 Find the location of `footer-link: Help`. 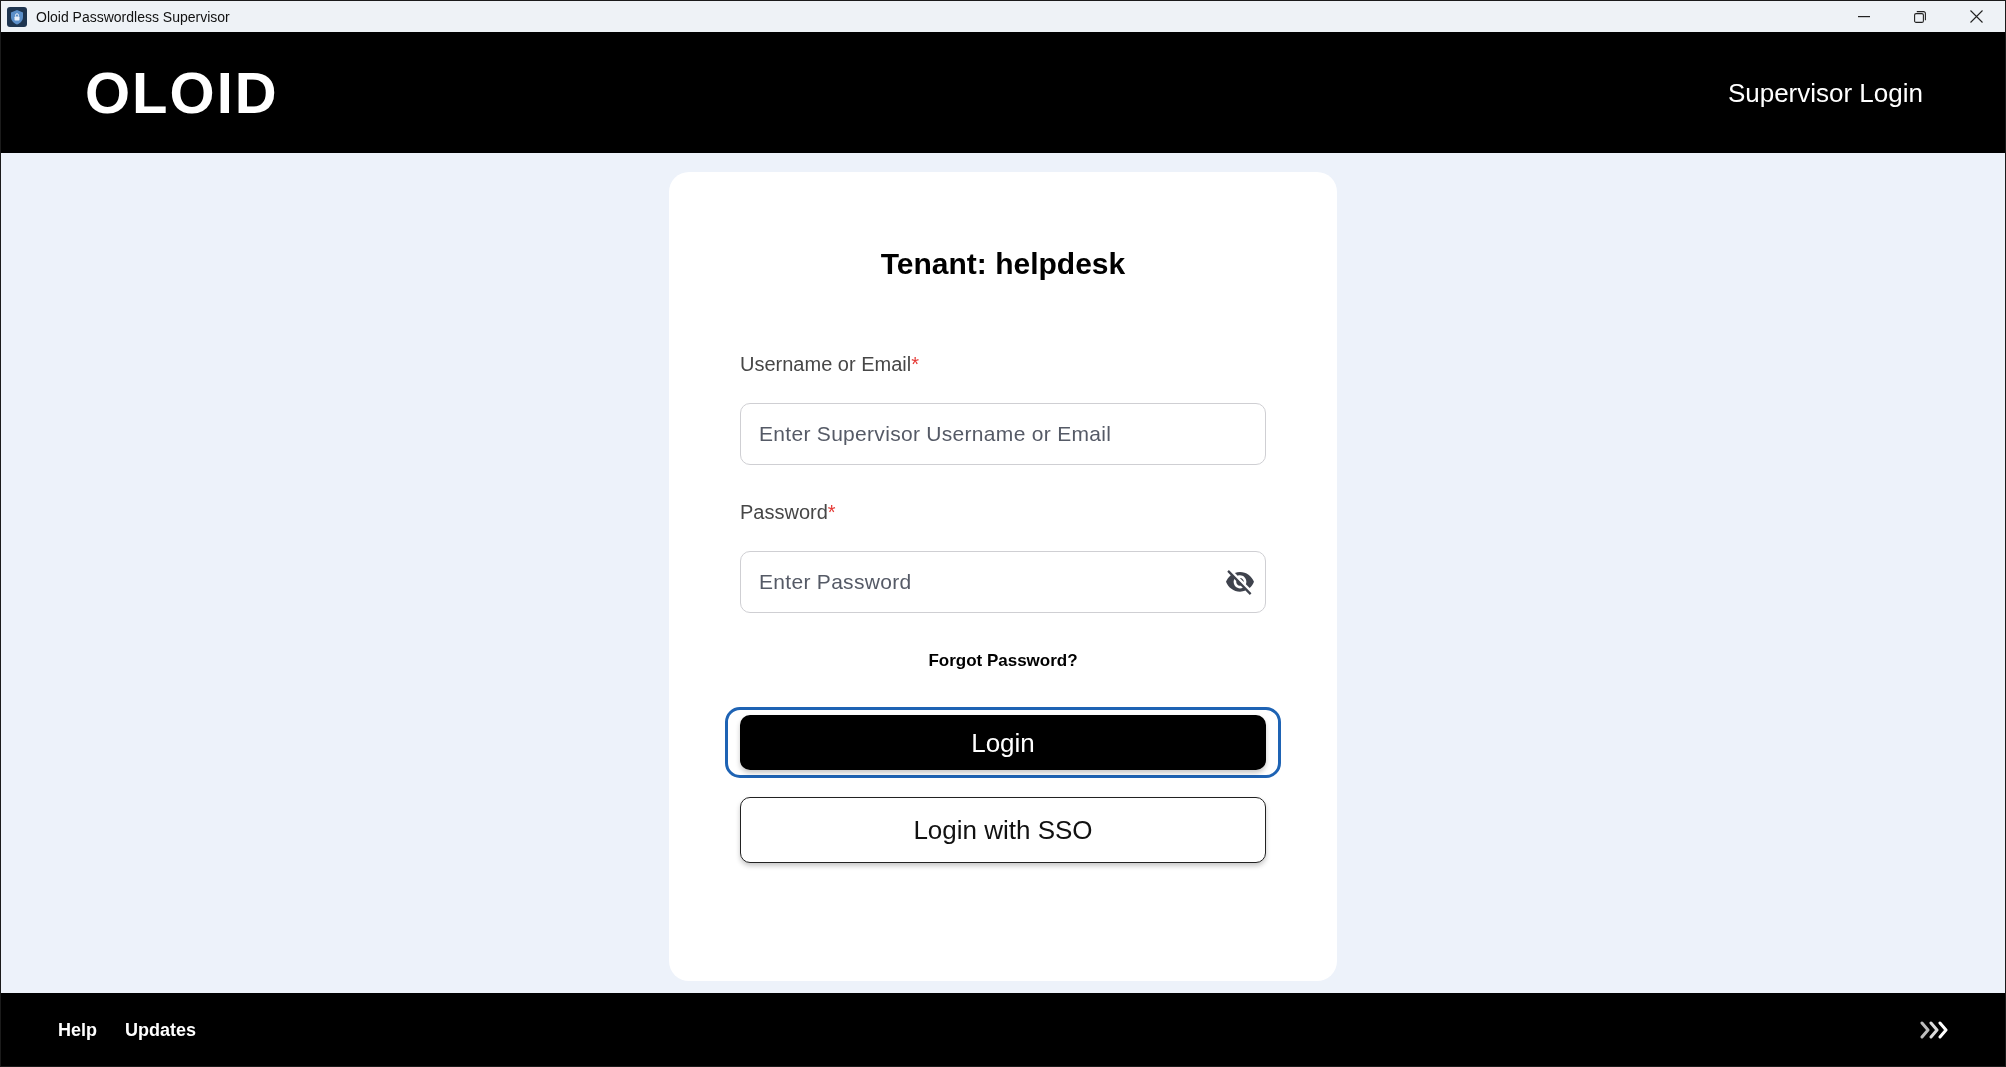

footer-link: Help is located at coordinates (77, 1029).